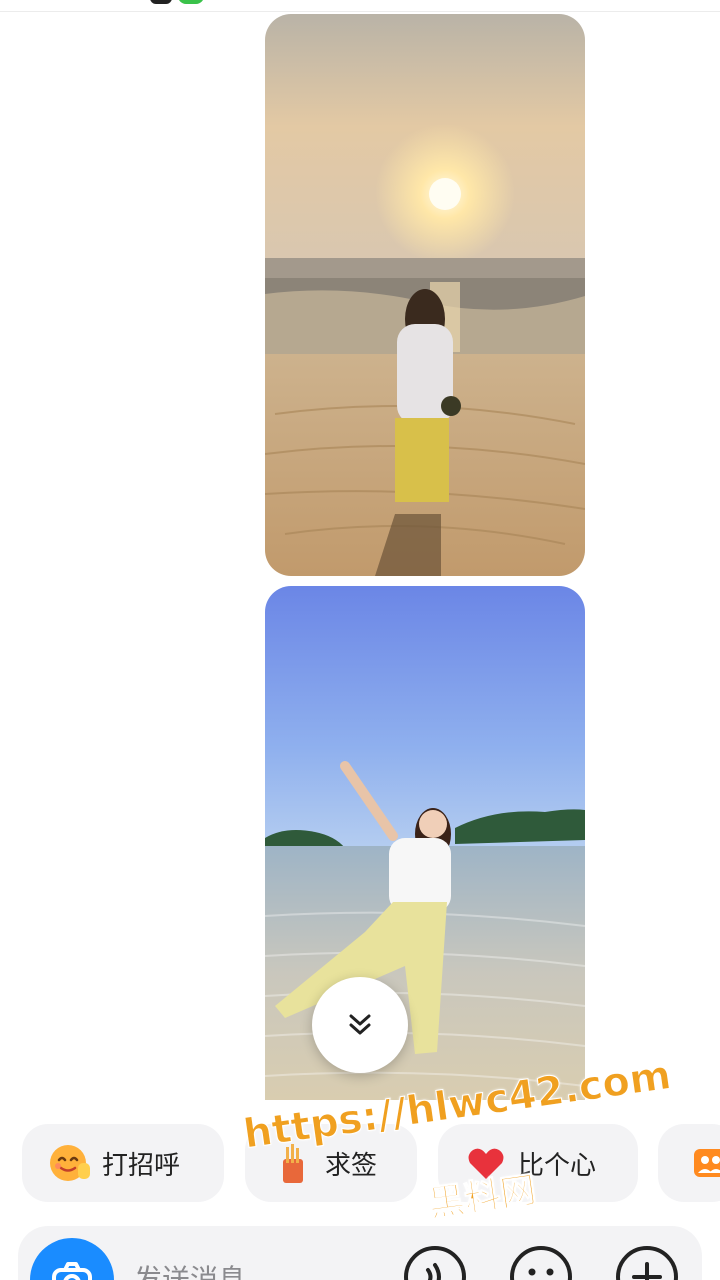 The image size is (720, 1280). I want to click on voice-button, so click(435, 1262).